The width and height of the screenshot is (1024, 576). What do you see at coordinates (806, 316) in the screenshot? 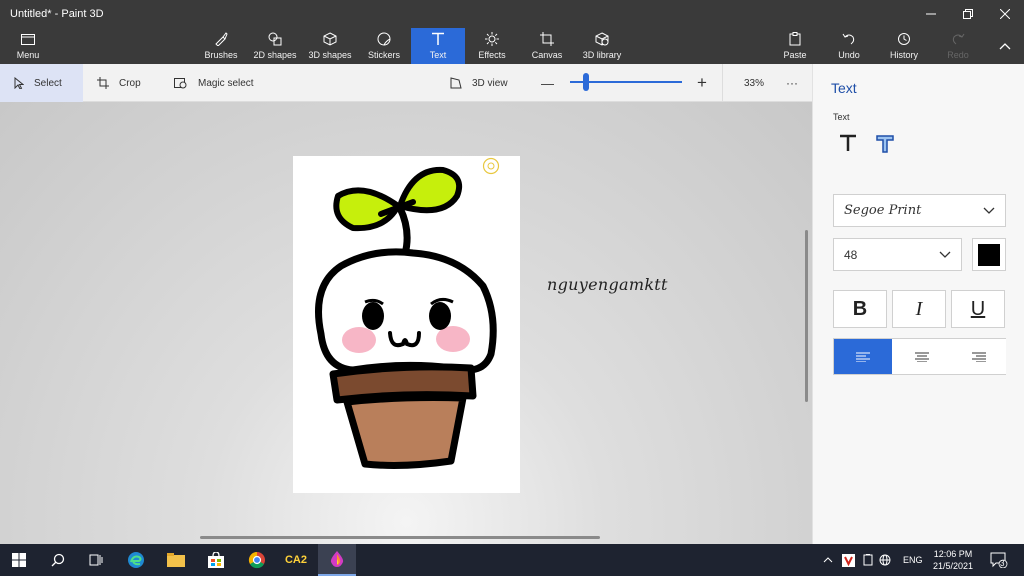
I see `vertical-scrollbar` at bounding box center [806, 316].